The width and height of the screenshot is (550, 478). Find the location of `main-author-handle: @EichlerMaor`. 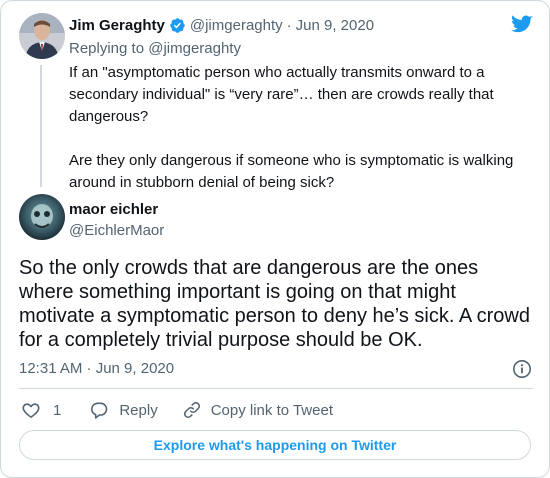

main-author-handle: @EichlerMaor is located at coordinates (116, 230).